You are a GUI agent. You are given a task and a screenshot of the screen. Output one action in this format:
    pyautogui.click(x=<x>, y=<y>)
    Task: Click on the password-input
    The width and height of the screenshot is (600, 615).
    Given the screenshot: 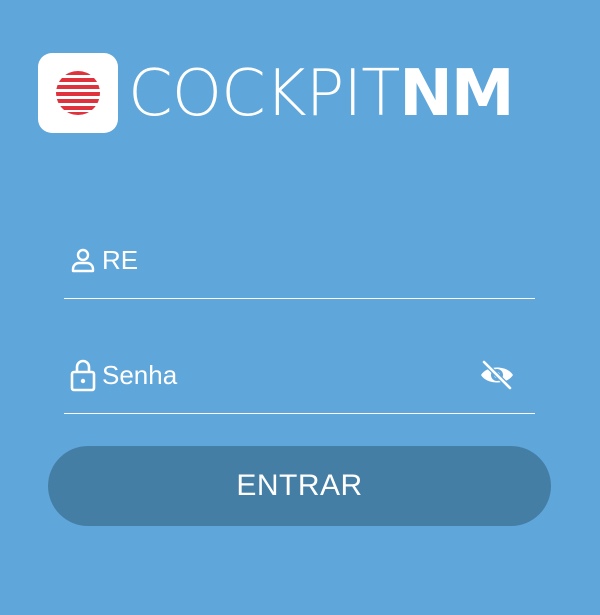 What is the action you would take?
    pyautogui.click(x=280, y=375)
    